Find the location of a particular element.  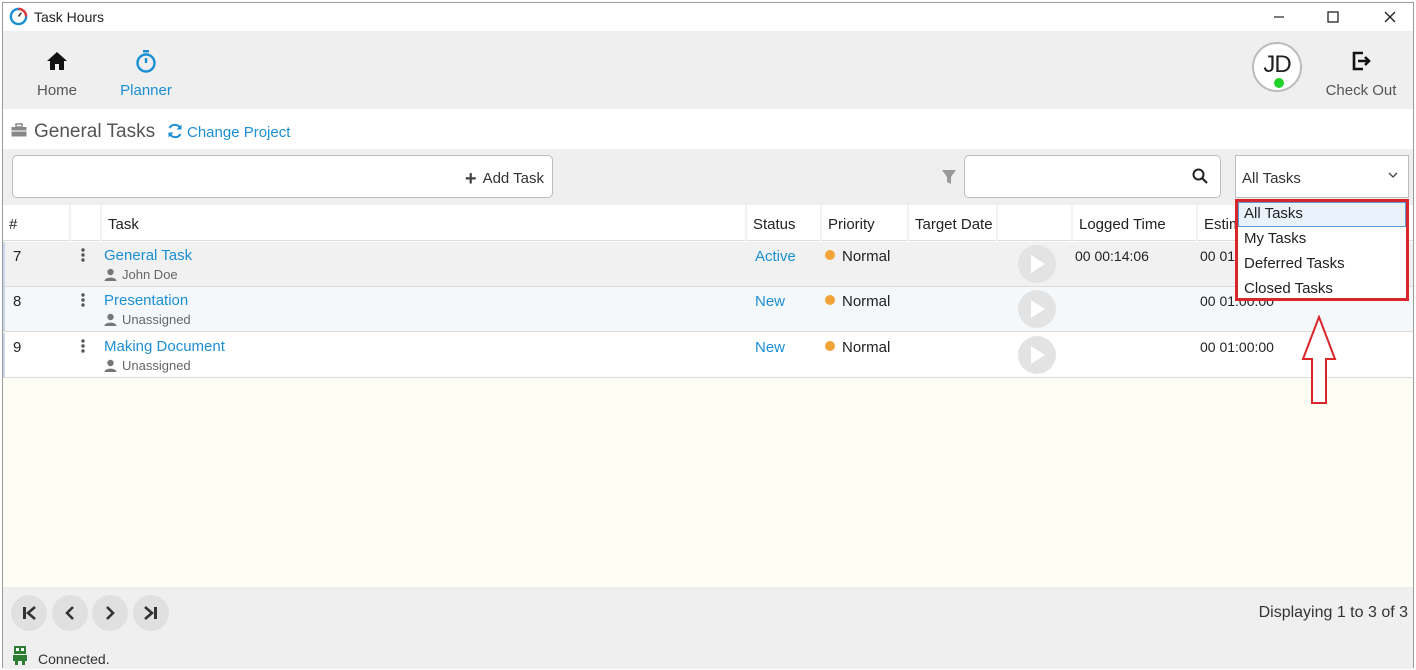

column-header-priority: Priority is located at coordinates (863, 223).